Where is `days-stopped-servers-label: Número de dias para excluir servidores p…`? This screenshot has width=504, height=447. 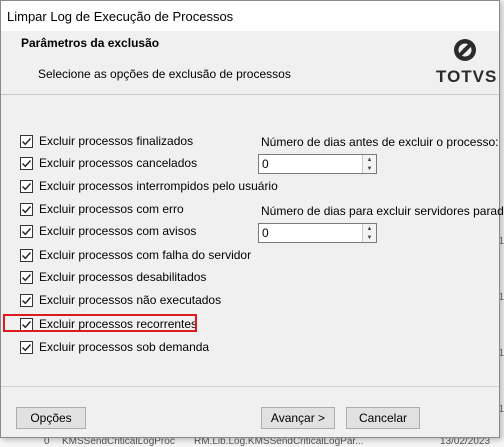
days-stopped-servers-label: Número de dias para excluir servidores p… is located at coordinates (382, 211).